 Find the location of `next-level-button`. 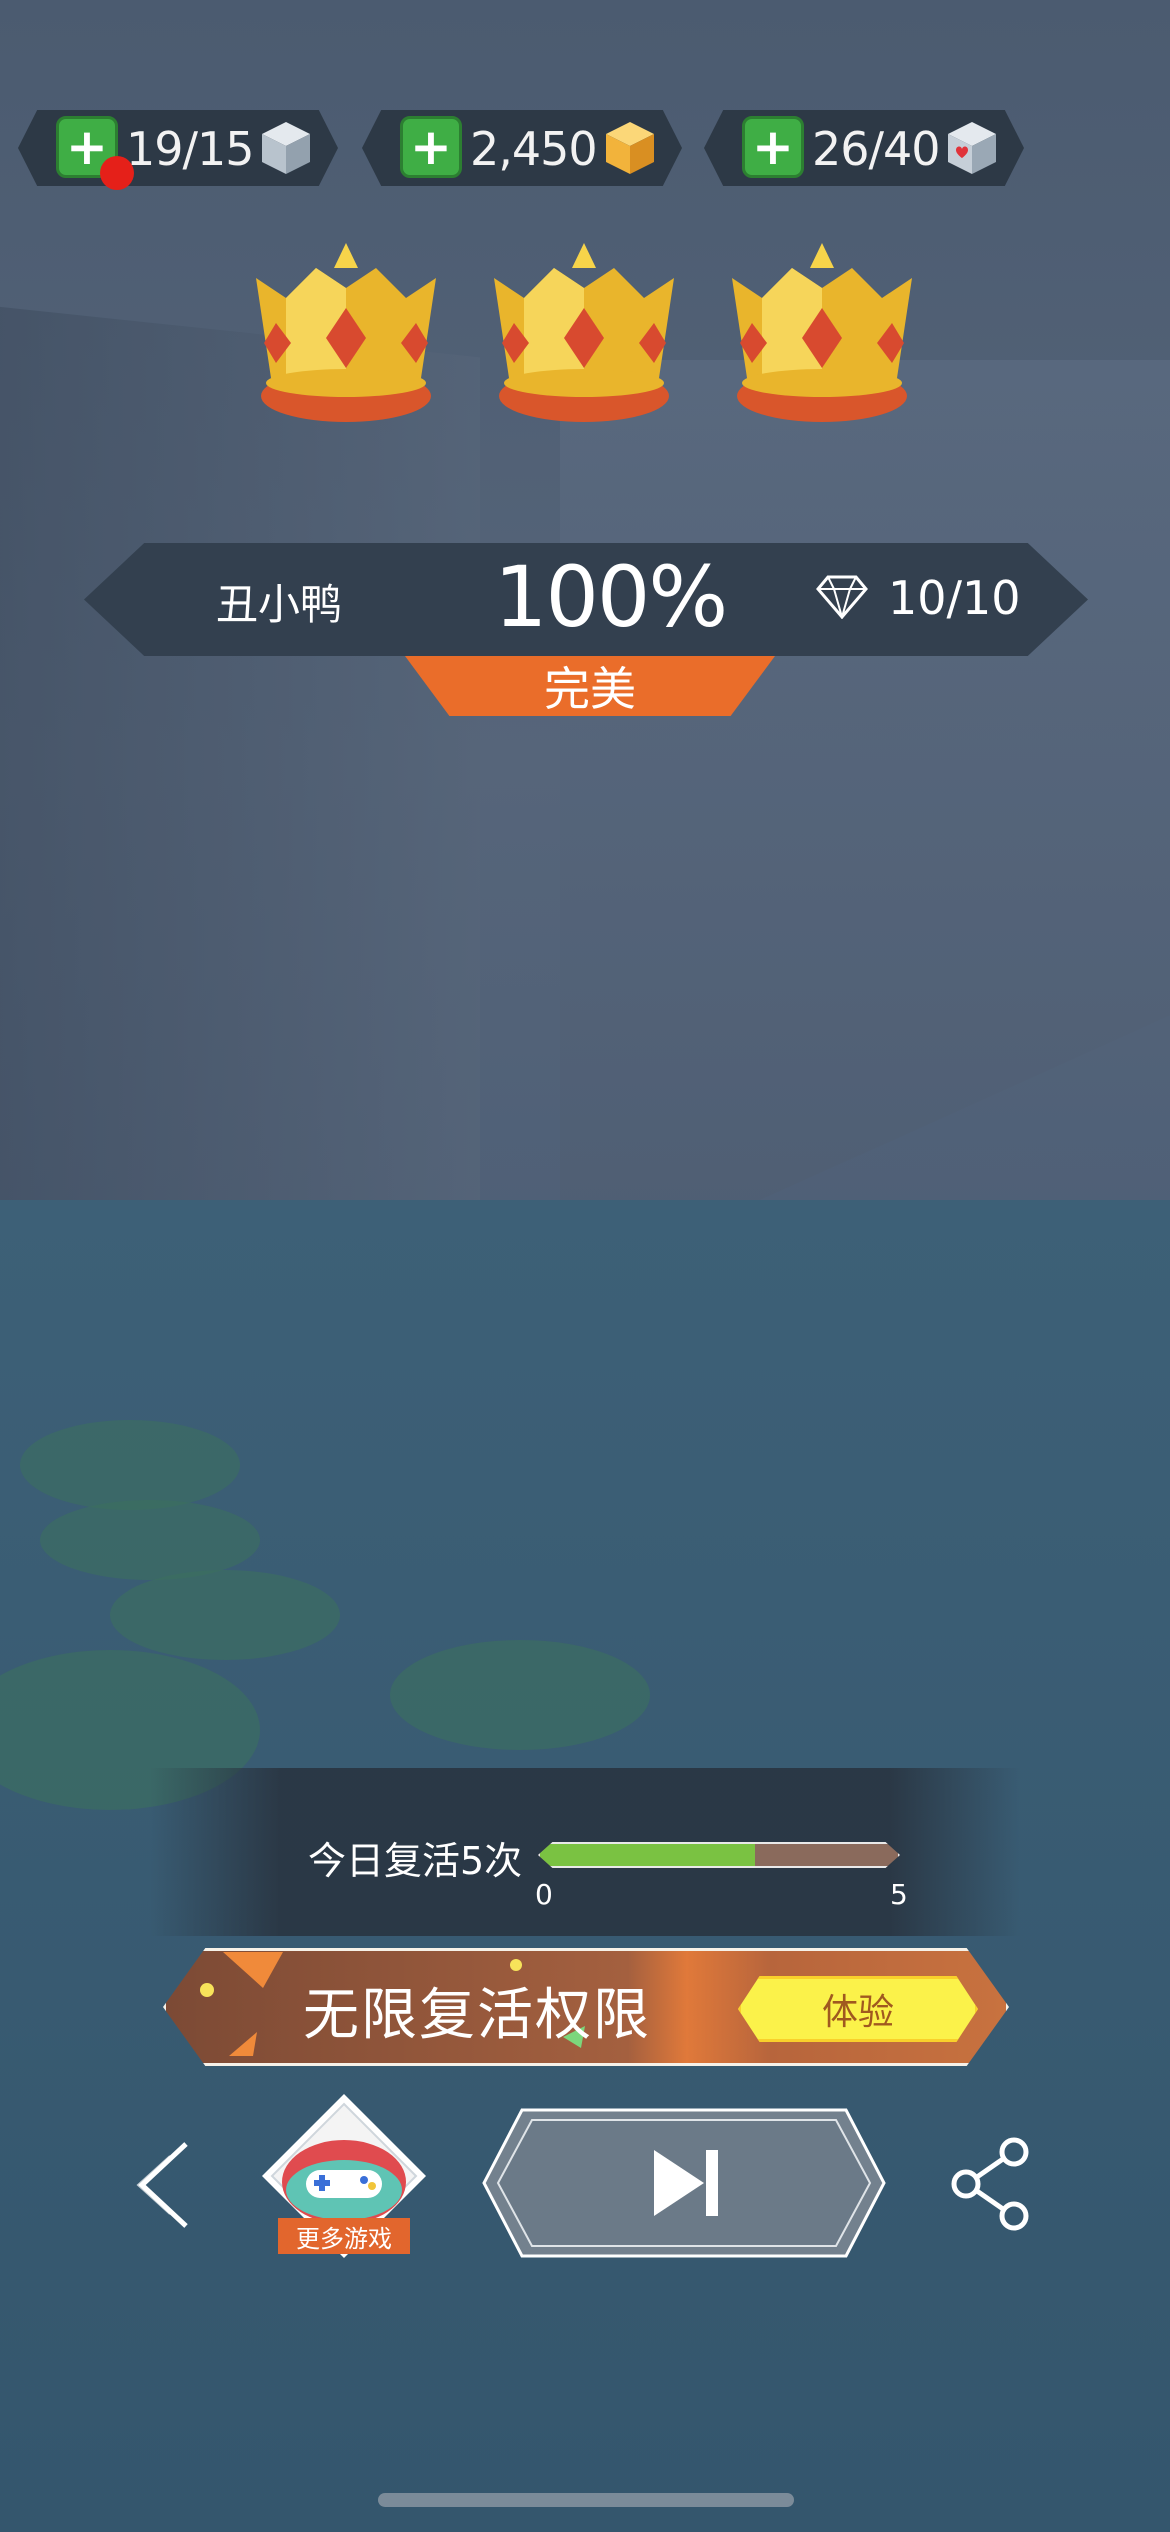

next-level-button is located at coordinates (684, 2183).